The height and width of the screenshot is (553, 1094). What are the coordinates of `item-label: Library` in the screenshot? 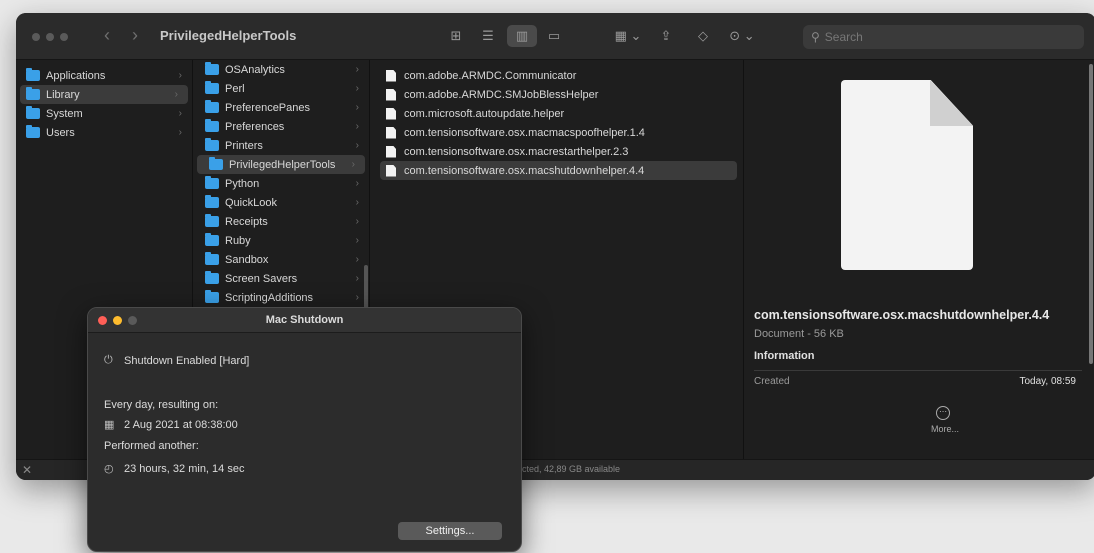 It's located at (63, 94).